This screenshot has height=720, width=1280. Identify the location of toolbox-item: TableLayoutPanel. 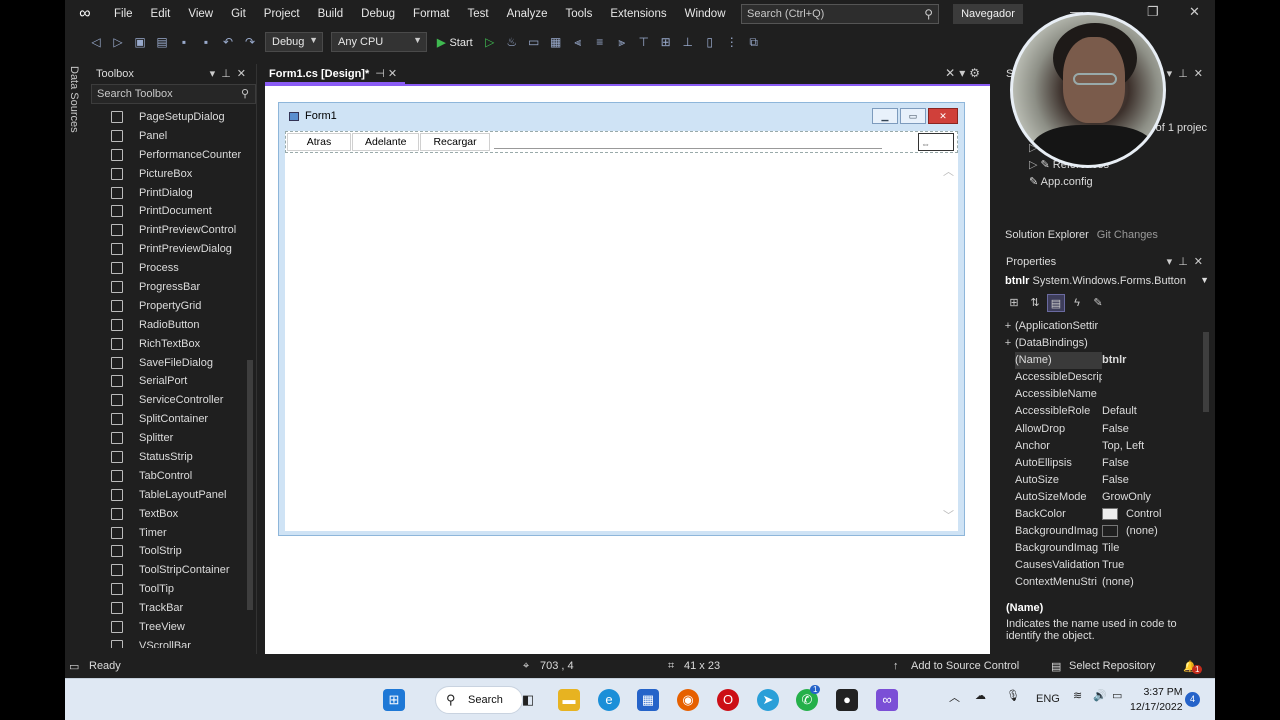
(173, 495).